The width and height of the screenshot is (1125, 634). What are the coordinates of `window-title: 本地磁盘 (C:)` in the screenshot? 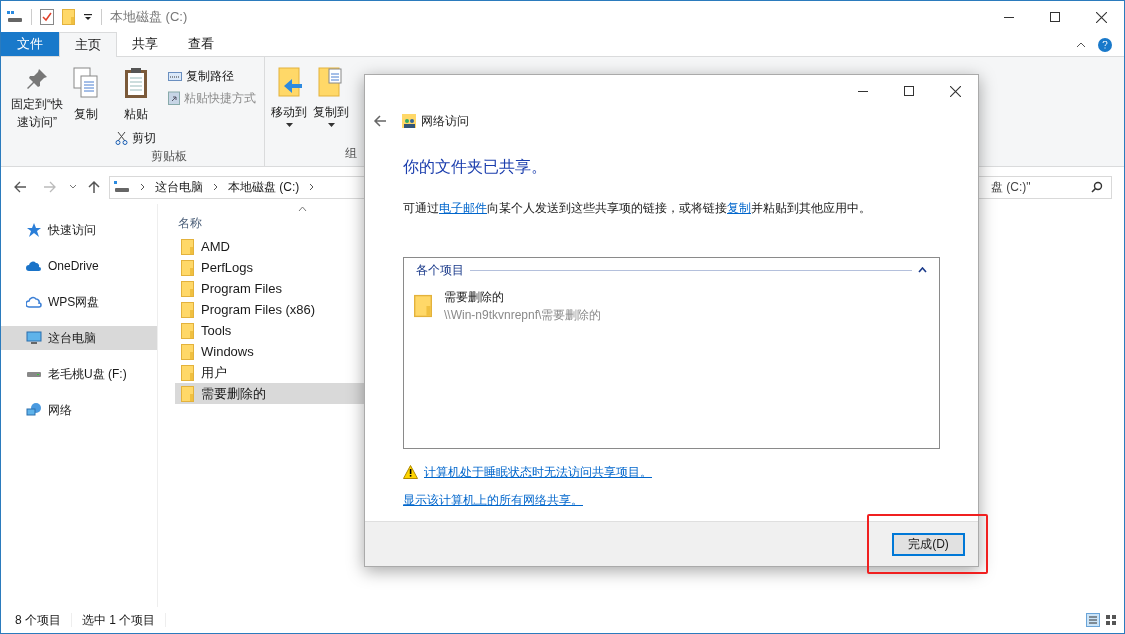 It's located at (149, 17).